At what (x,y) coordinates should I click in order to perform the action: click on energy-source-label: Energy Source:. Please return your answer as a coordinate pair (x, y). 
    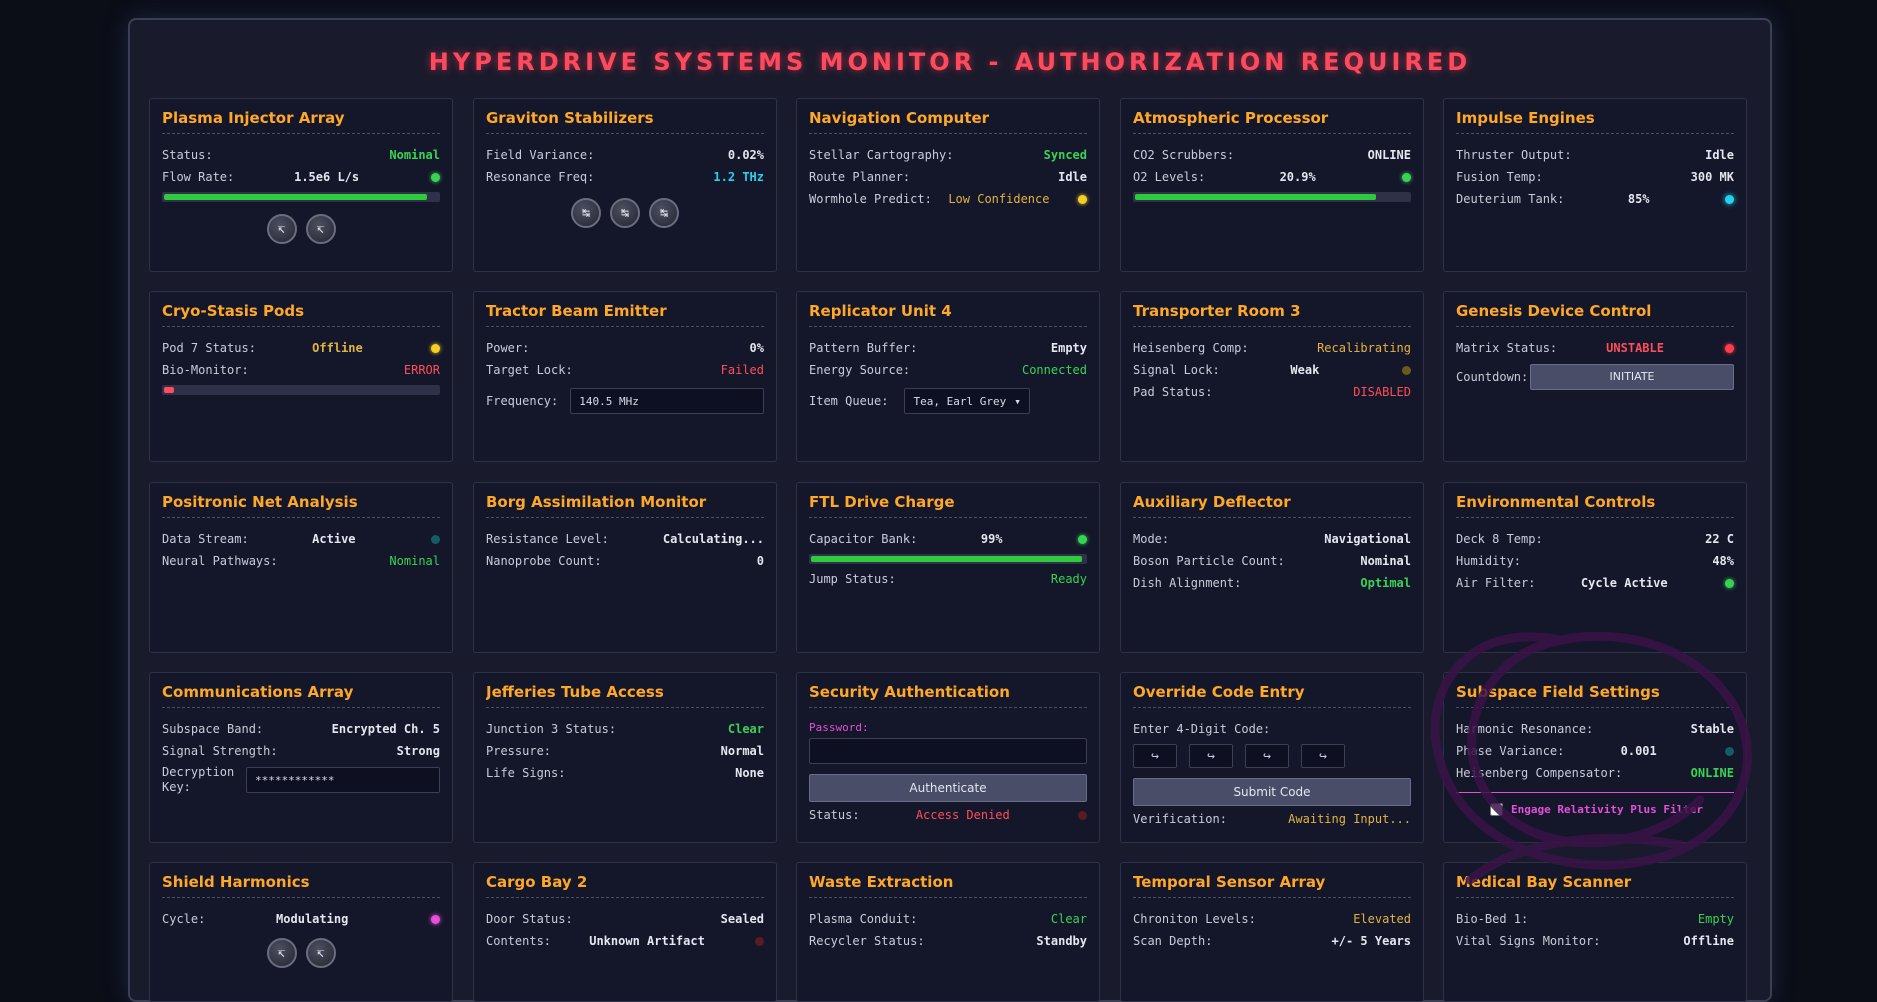
    Looking at the image, I should click on (860, 370).